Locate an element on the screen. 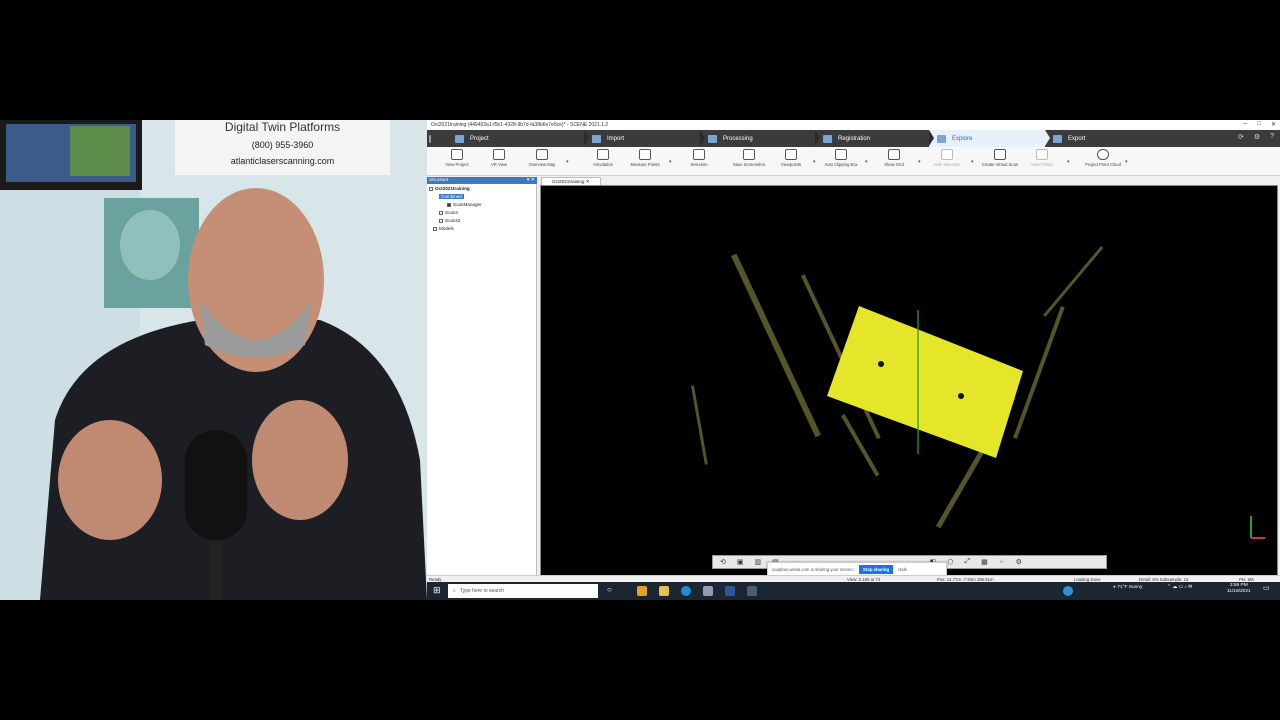  processing-icon is located at coordinates (712, 138).